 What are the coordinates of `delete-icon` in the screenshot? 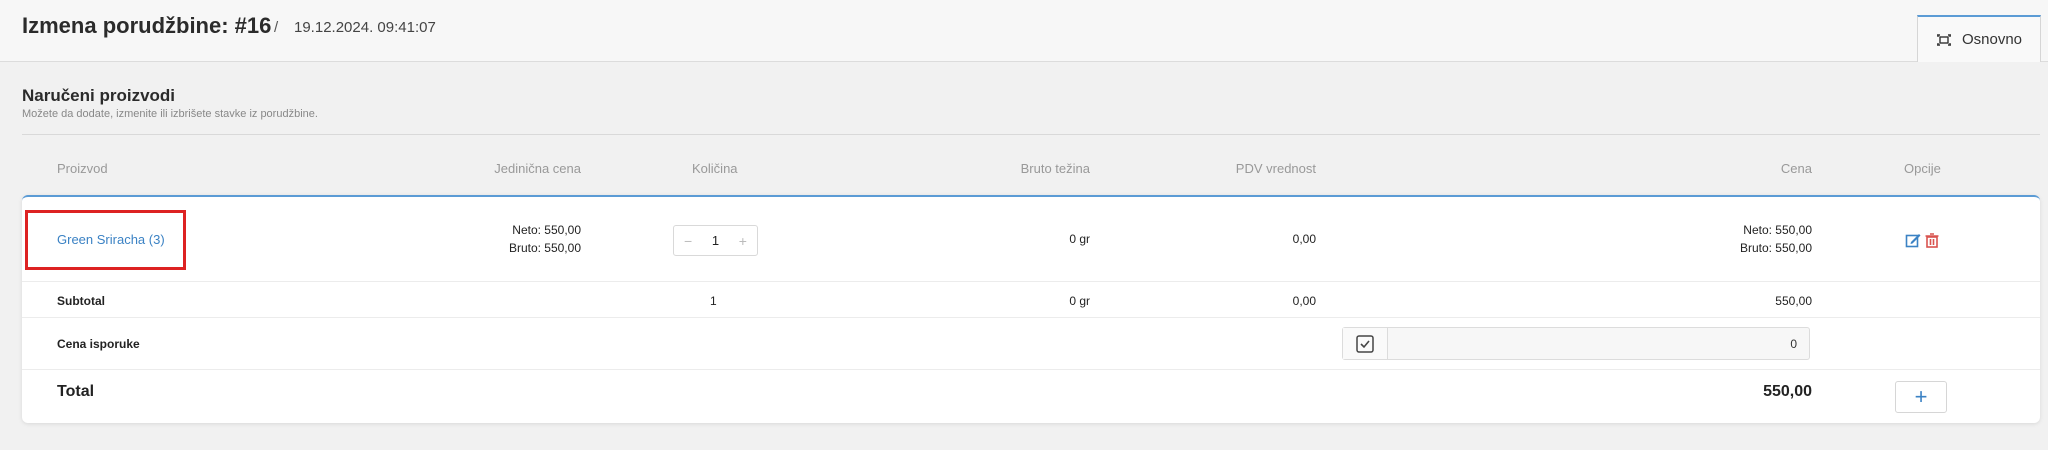 It's located at (1932, 240).